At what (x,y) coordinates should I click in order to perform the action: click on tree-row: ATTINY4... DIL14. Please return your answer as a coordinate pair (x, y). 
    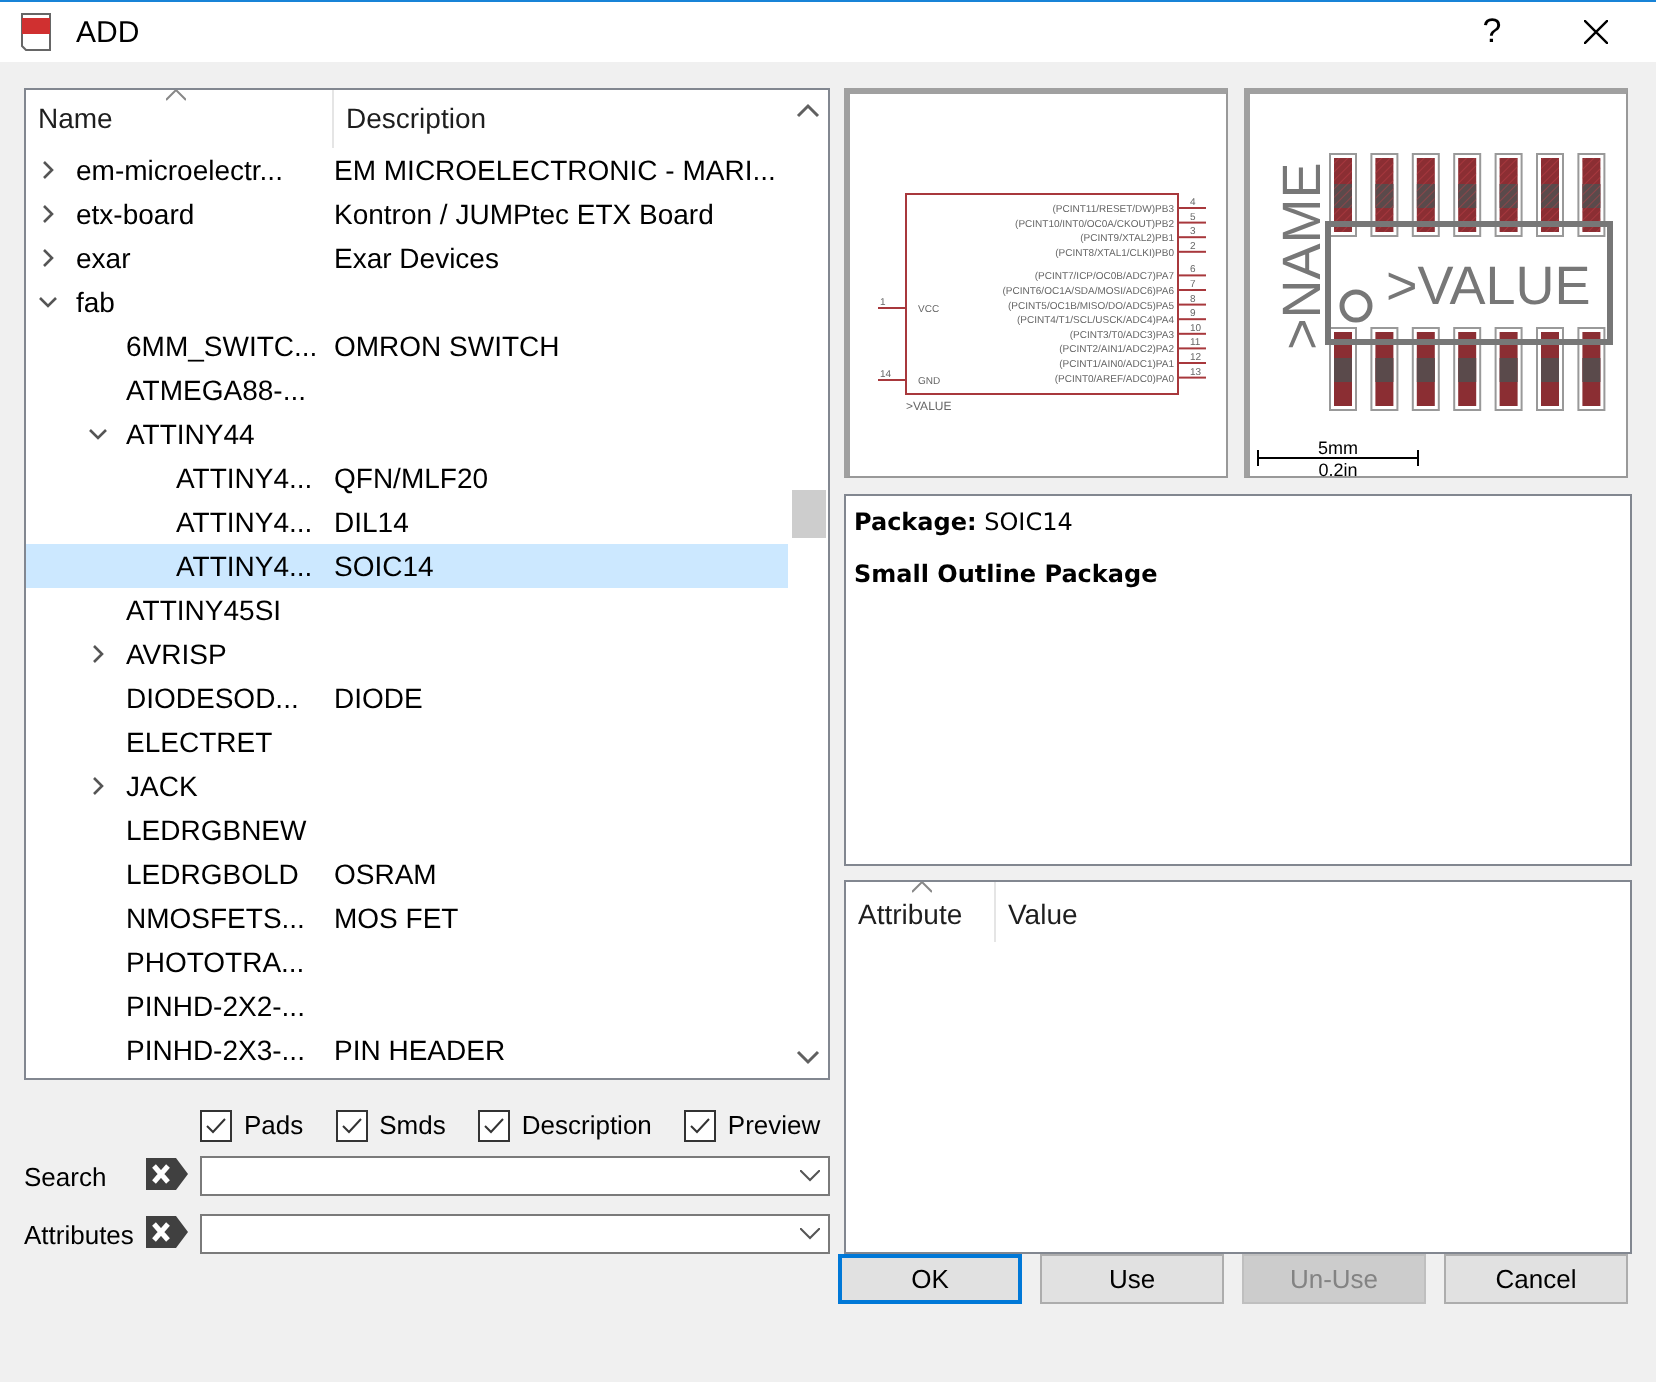
    Looking at the image, I should click on (407, 522).